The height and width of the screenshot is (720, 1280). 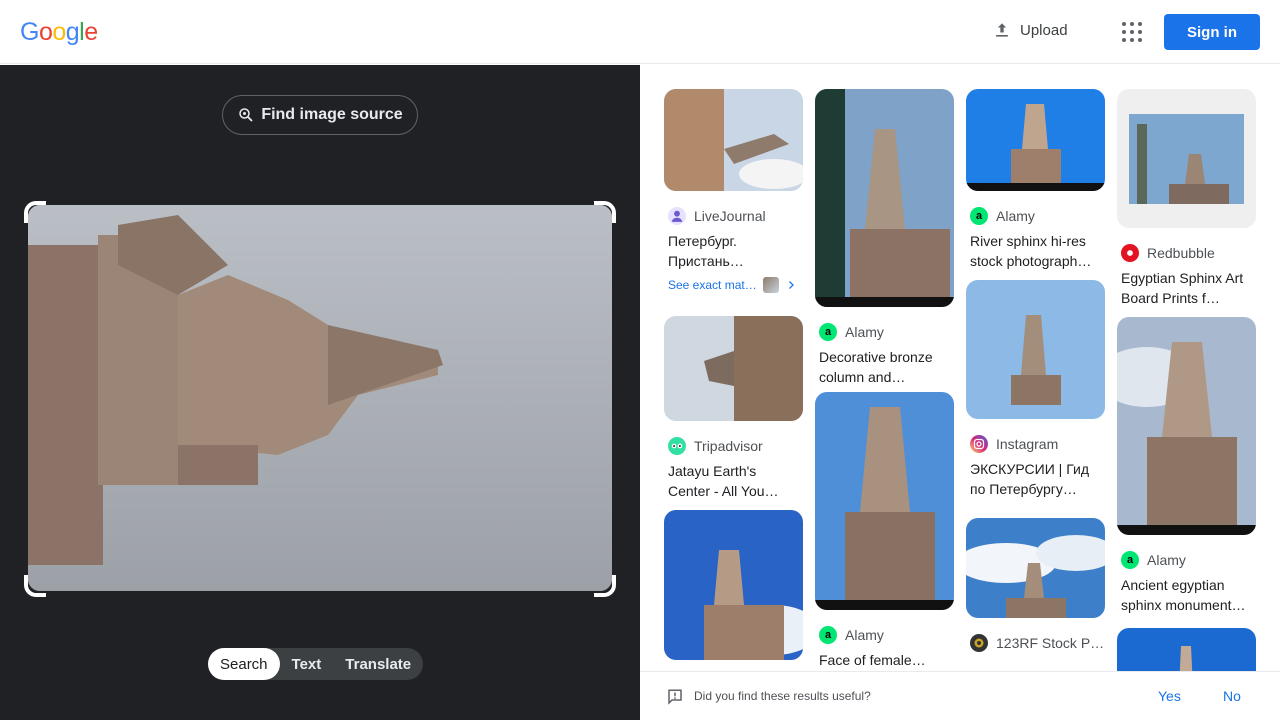 What do you see at coordinates (35, 586) in the screenshot?
I see `crop-handle-bottom-left` at bounding box center [35, 586].